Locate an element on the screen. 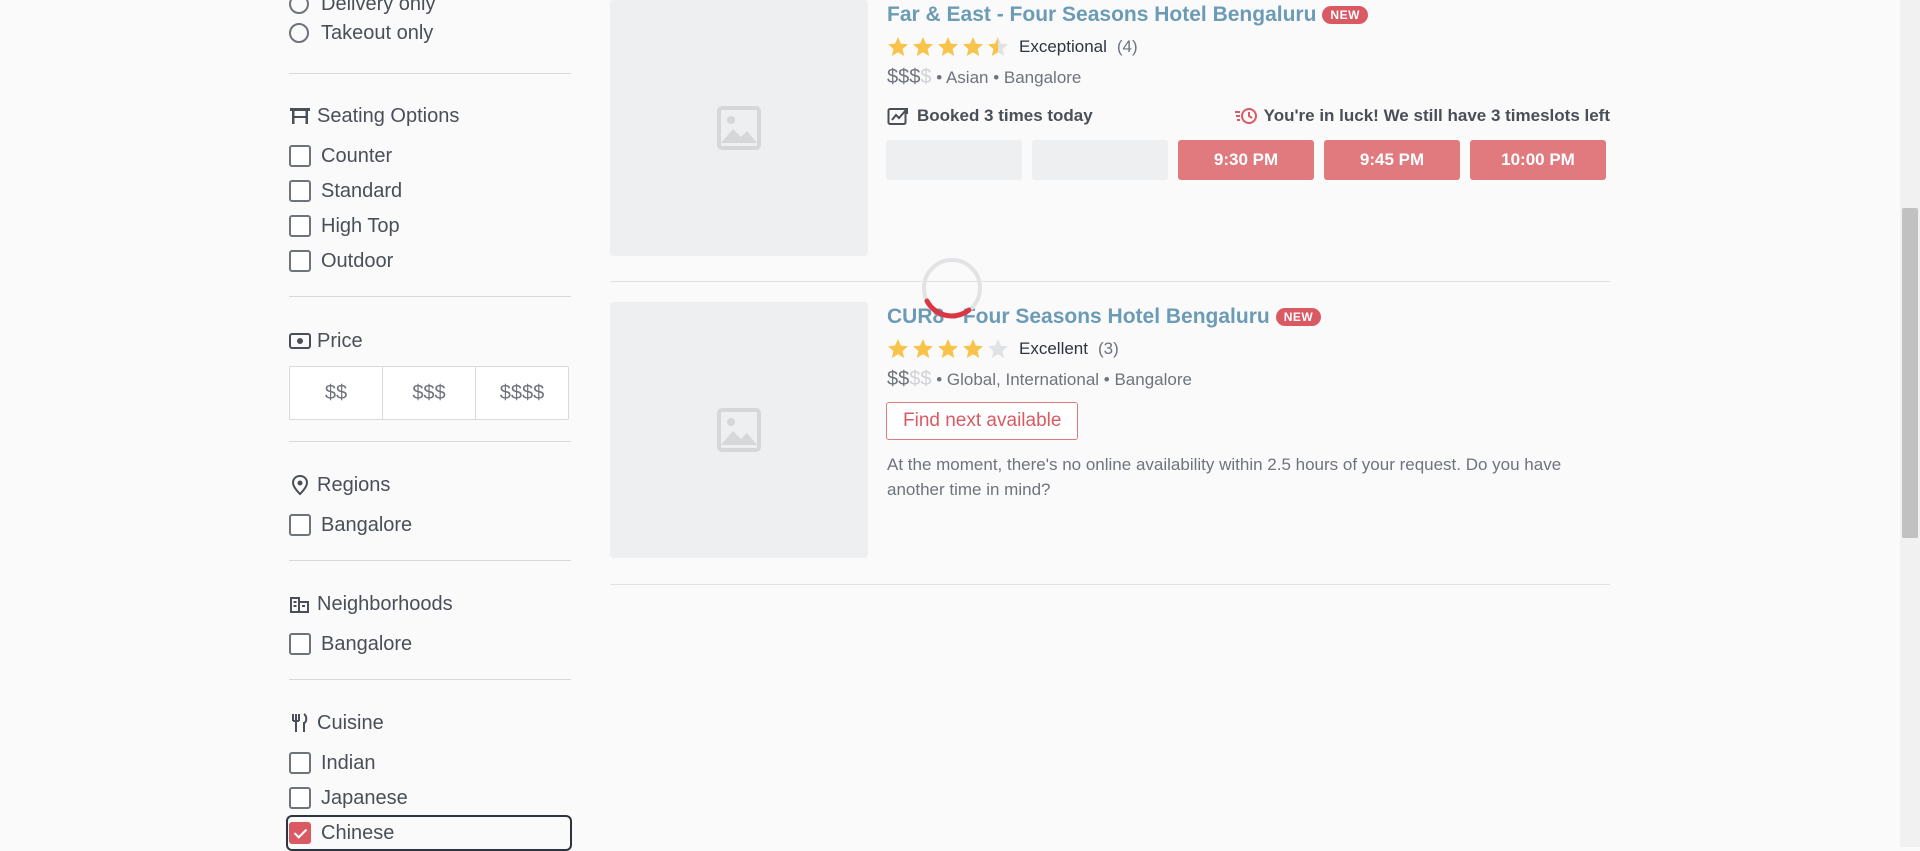  timeslot-button: 9:30 PM is located at coordinates (1246, 160).